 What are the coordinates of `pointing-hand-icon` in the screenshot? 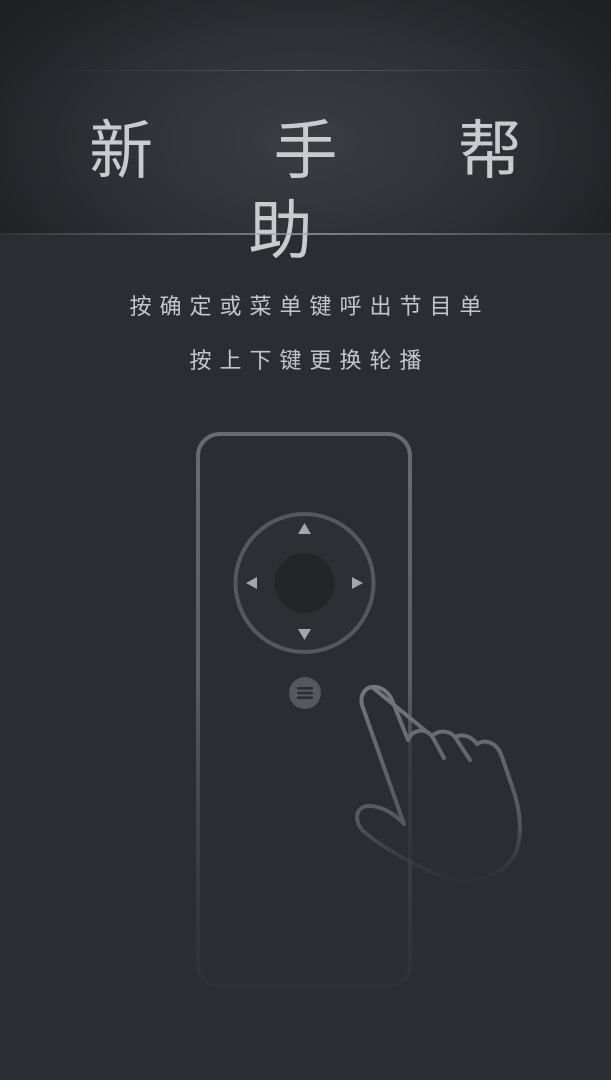 It's located at (438, 783).